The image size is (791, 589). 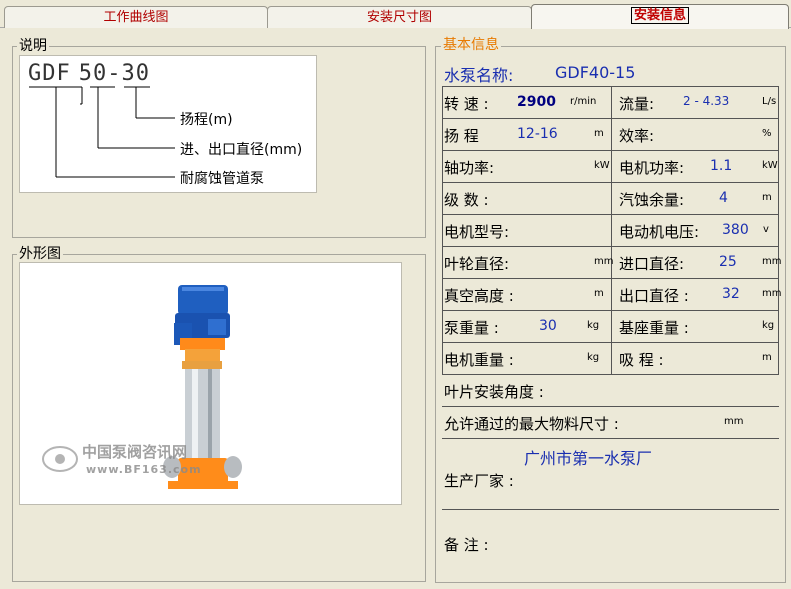 I want to click on outline-group-title: 外形图, so click(x=40, y=254).